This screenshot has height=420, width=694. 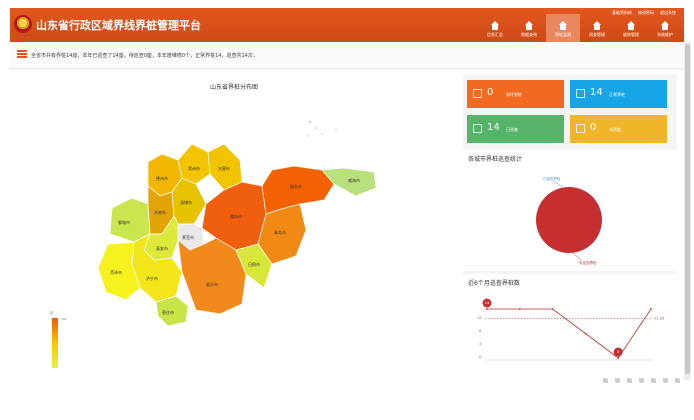 What do you see at coordinates (580, 128) in the screenshot?
I see `table-icon` at bounding box center [580, 128].